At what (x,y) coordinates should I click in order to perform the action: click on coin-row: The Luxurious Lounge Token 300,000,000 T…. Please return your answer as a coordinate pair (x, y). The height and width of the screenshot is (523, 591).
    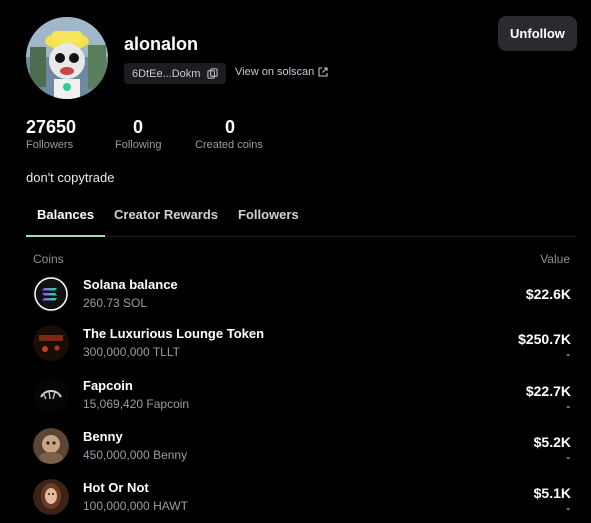
    Looking at the image, I should click on (302, 347).